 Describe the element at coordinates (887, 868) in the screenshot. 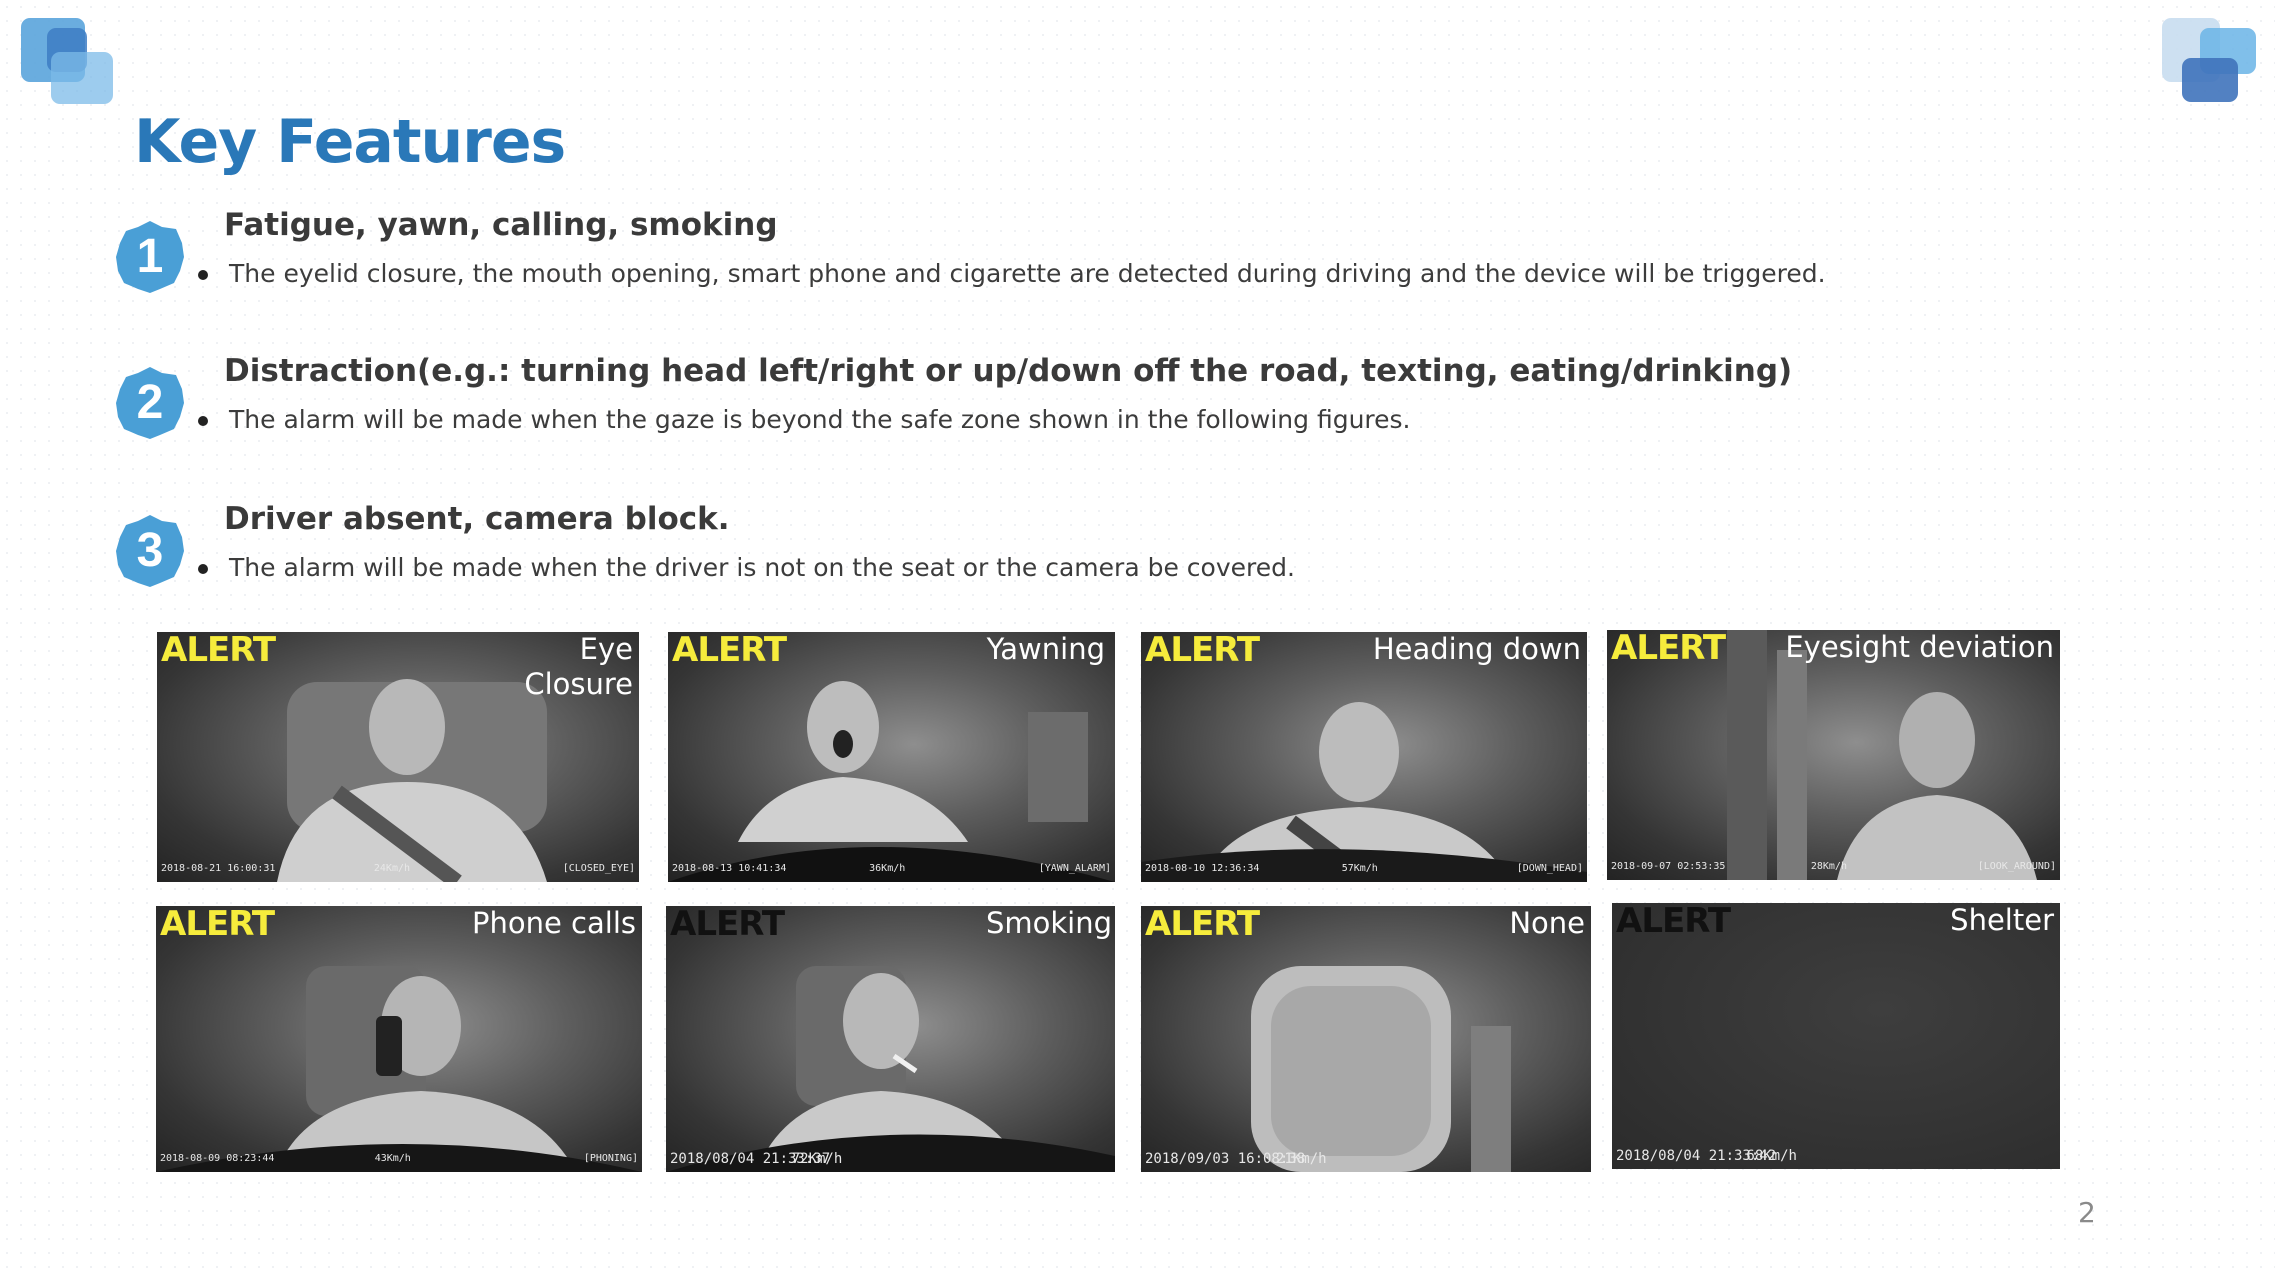

I see `speed-readout: 36Km/h` at that location.